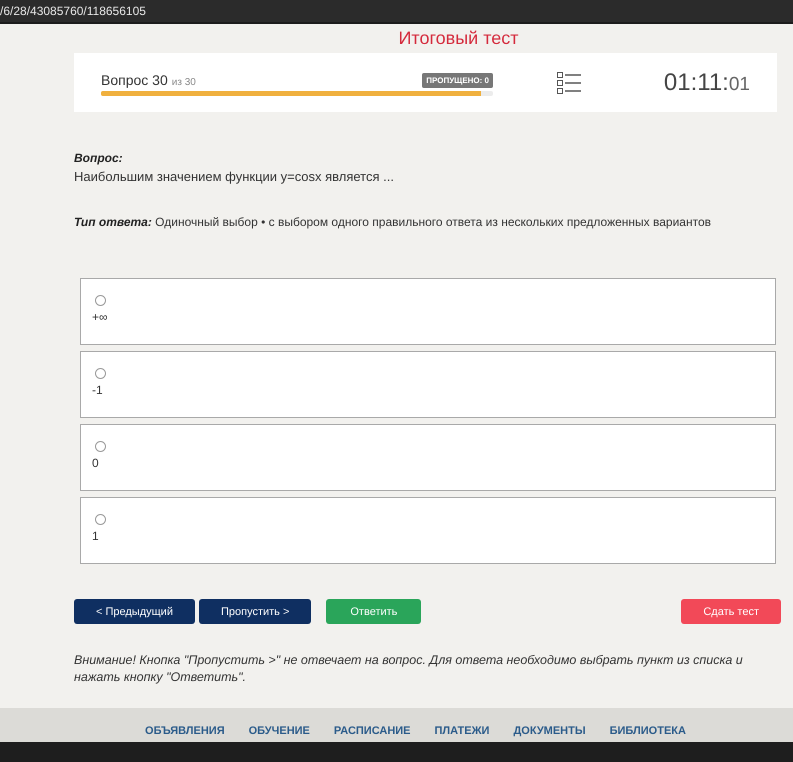 The image size is (793, 762). What do you see at coordinates (428, 457) in the screenshot?
I see `answer-option: 0` at bounding box center [428, 457].